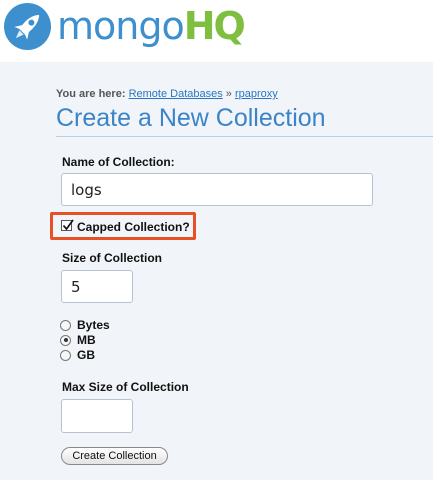 This screenshot has height=480, width=433. What do you see at coordinates (91, 94) in the screenshot?
I see `breadcrumb-prefix: You are here:` at bounding box center [91, 94].